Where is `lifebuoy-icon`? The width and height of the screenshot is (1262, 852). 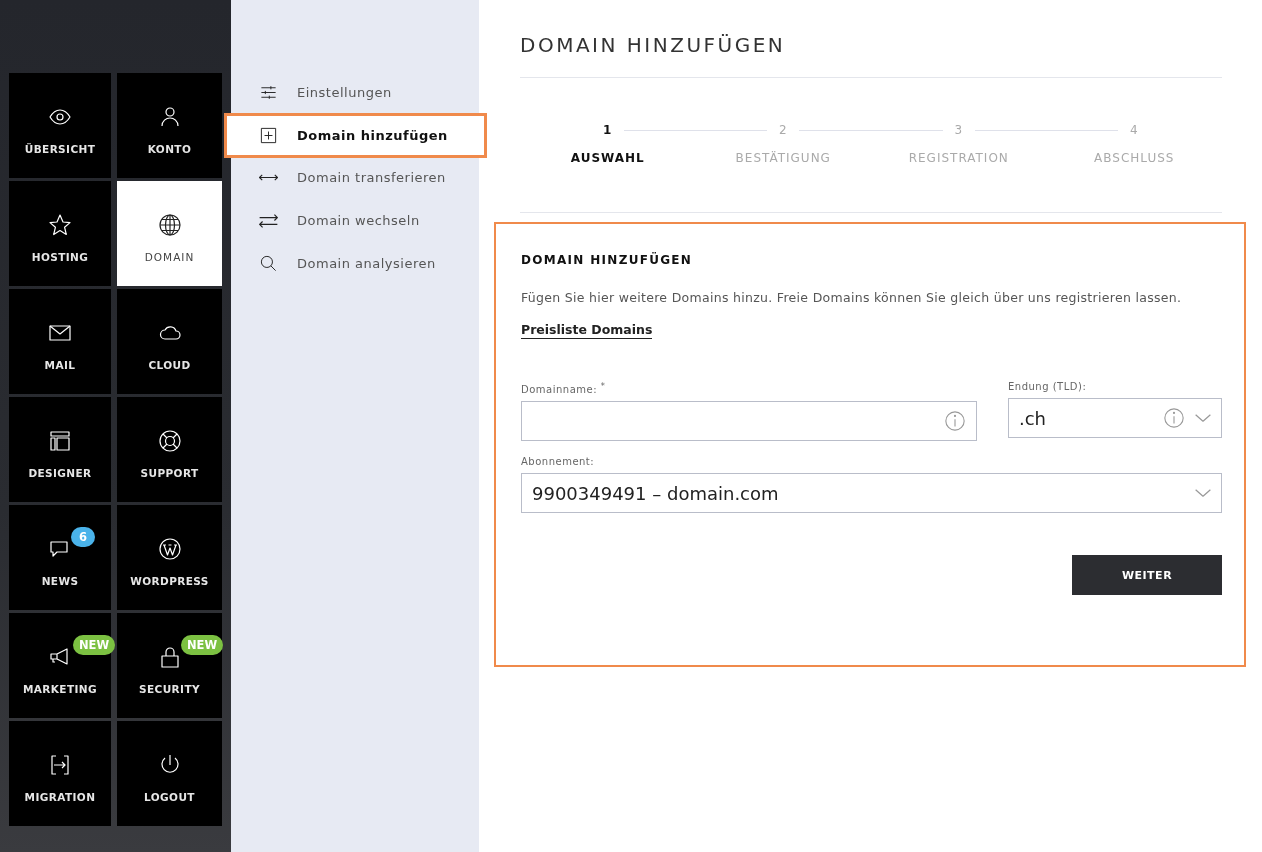 lifebuoy-icon is located at coordinates (169, 440).